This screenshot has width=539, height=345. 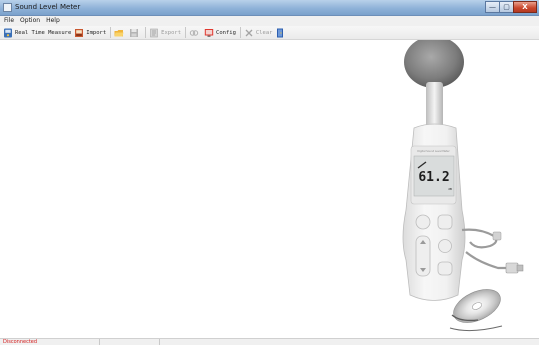 What do you see at coordinates (423, 222) in the screenshot?
I see `power-button` at bounding box center [423, 222].